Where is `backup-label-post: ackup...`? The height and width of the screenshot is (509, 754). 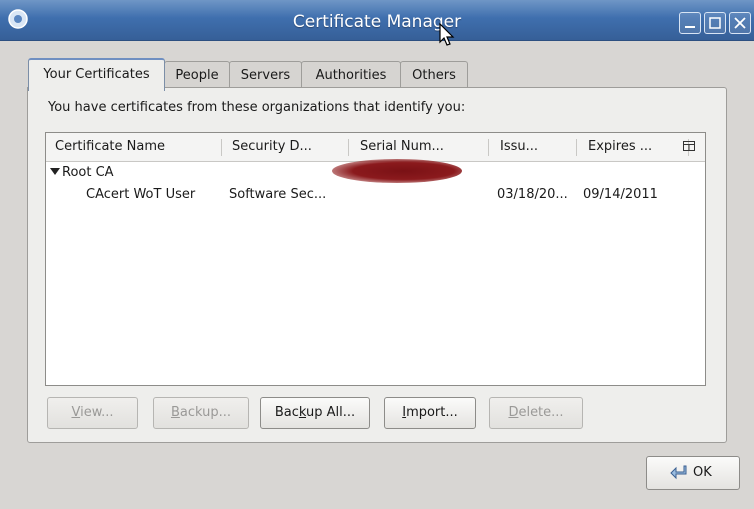 backup-label-post: ackup... is located at coordinates (205, 412).